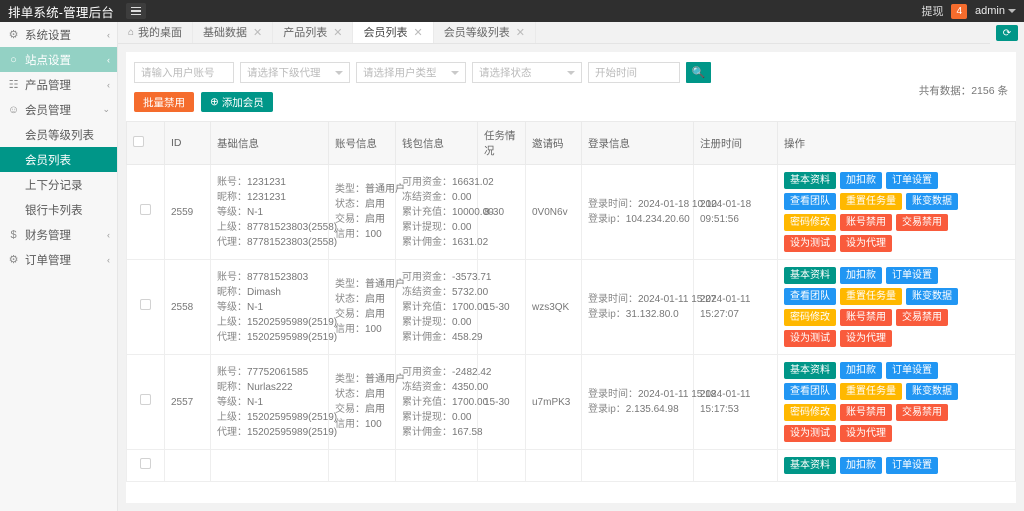 The width and height of the screenshot is (1024, 511). I want to click on search-icon: 🔍, so click(698, 72).